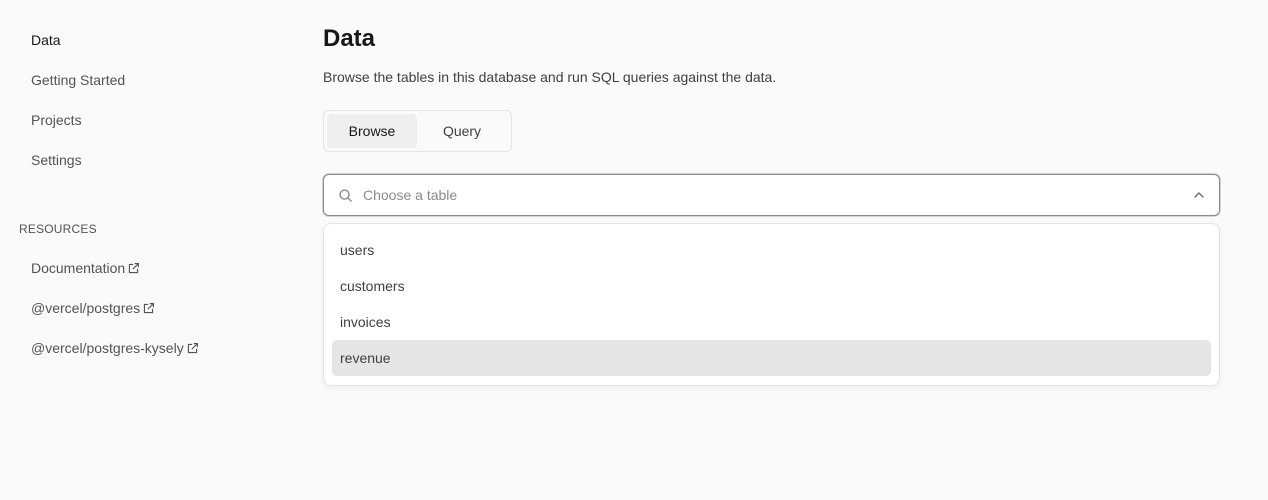  What do you see at coordinates (771, 322) in the screenshot?
I see `table-option-invoices: invoices` at bounding box center [771, 322].